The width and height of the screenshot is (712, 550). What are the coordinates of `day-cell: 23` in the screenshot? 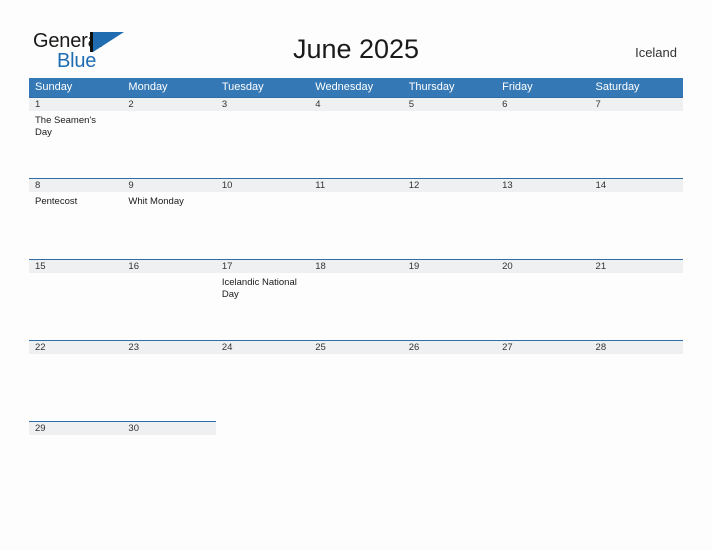 It's located at (169, 380).